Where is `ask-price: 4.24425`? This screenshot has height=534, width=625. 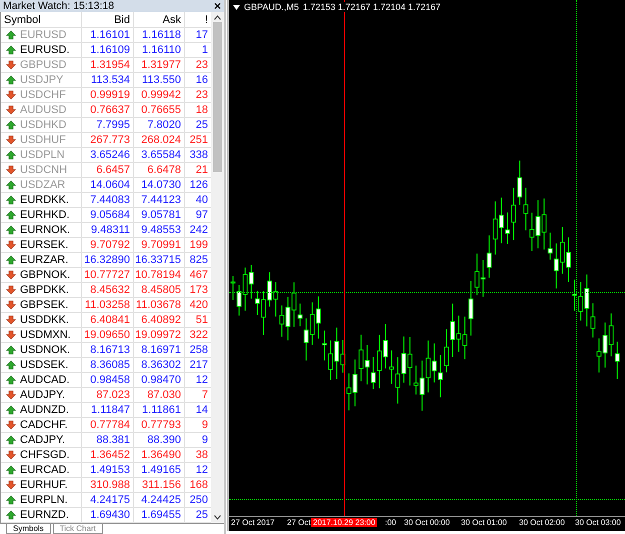
ask-price: 4.24425 is located at coordinates (159, 500).